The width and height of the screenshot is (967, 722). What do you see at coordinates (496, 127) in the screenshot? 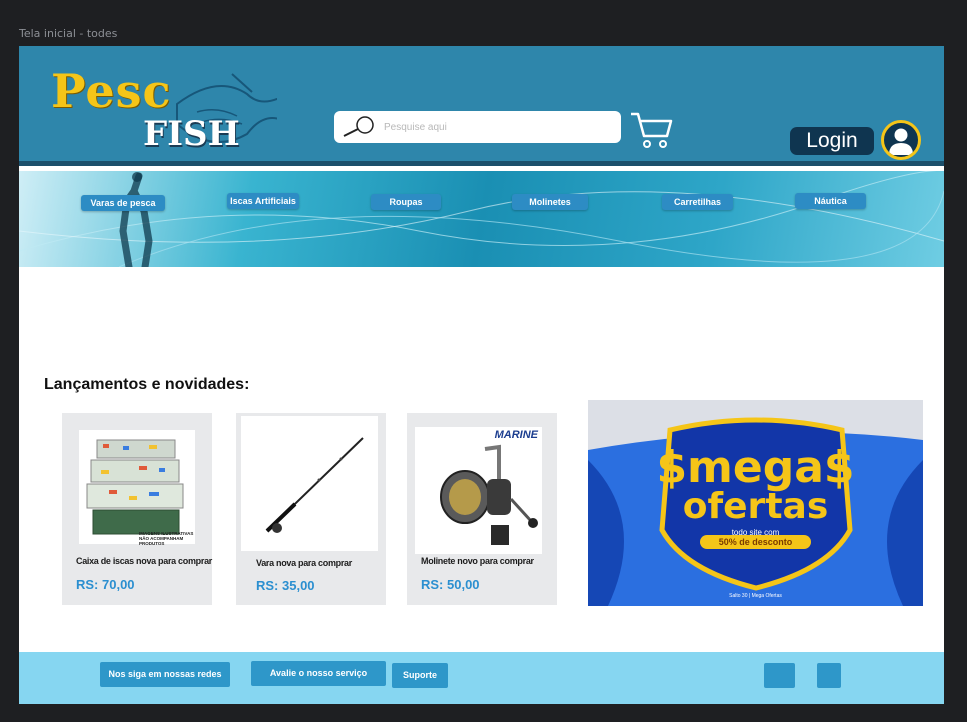
I see `search-input` at bounding box center [496, 127].